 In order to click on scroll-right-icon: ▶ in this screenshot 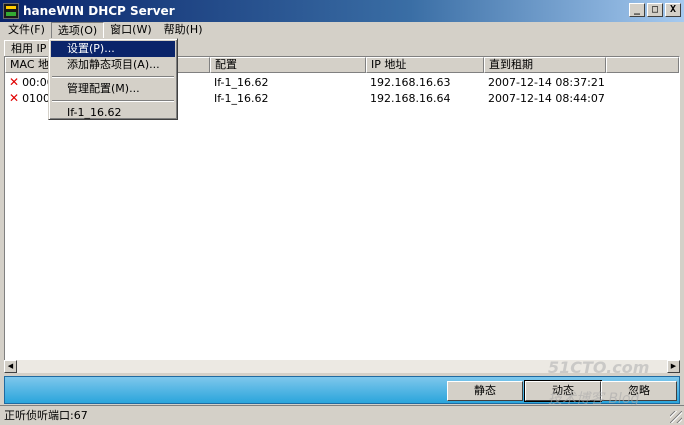, I will do `click(673, 366)`.